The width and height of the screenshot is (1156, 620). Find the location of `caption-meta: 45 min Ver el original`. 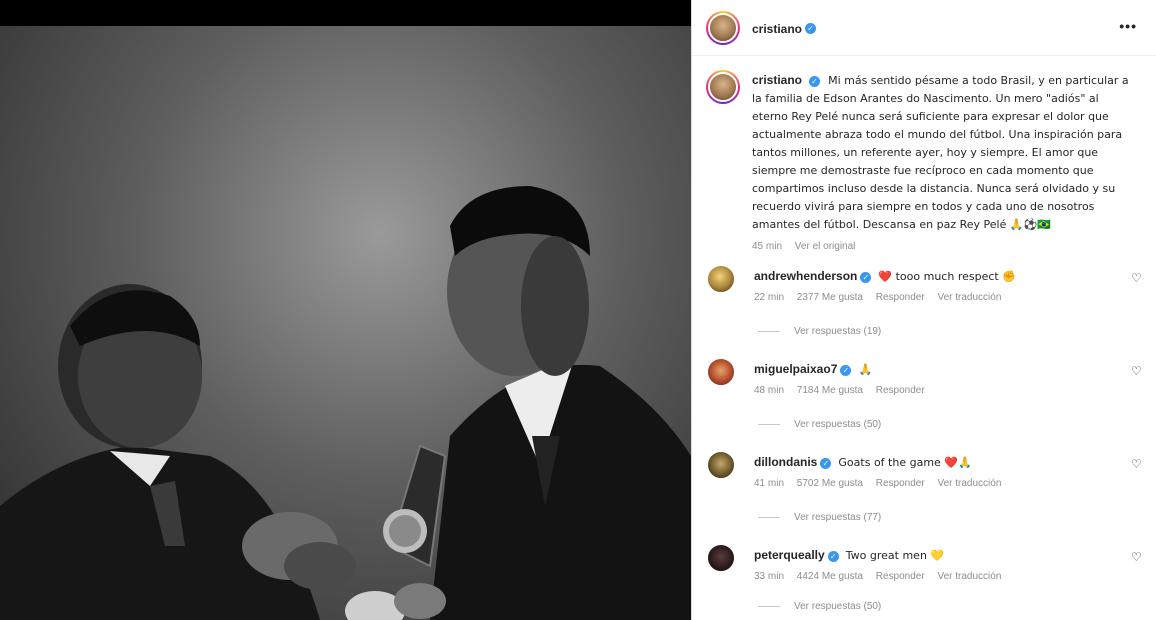

caption-meta: 45 min Ver el original is located at coordinates (944, 246).